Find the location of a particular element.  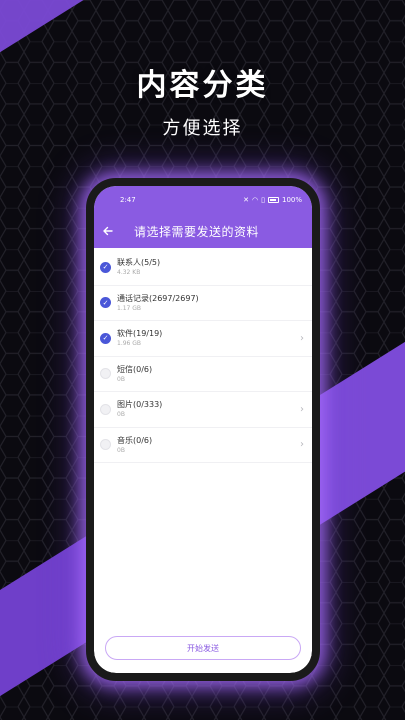

wifi-icon: ◠ is located at coordinates (255, 200).